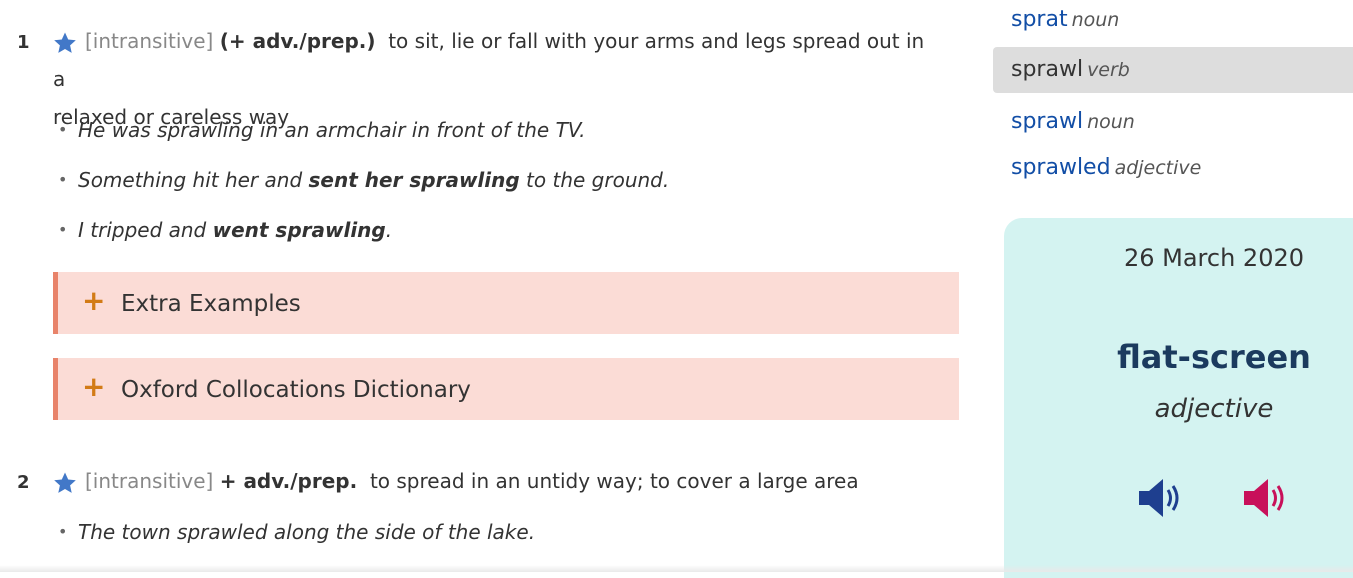  What do you see at coordinates (211, 304) in the screenshot?
I see `extra-examples-label: Extra Examples` at bounding box center [211, 304].